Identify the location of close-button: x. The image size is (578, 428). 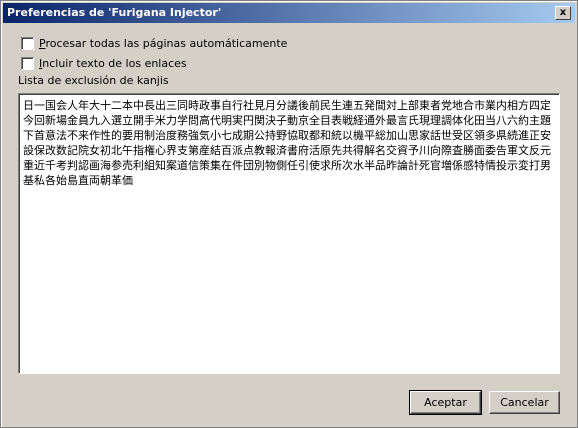
(563, 13).